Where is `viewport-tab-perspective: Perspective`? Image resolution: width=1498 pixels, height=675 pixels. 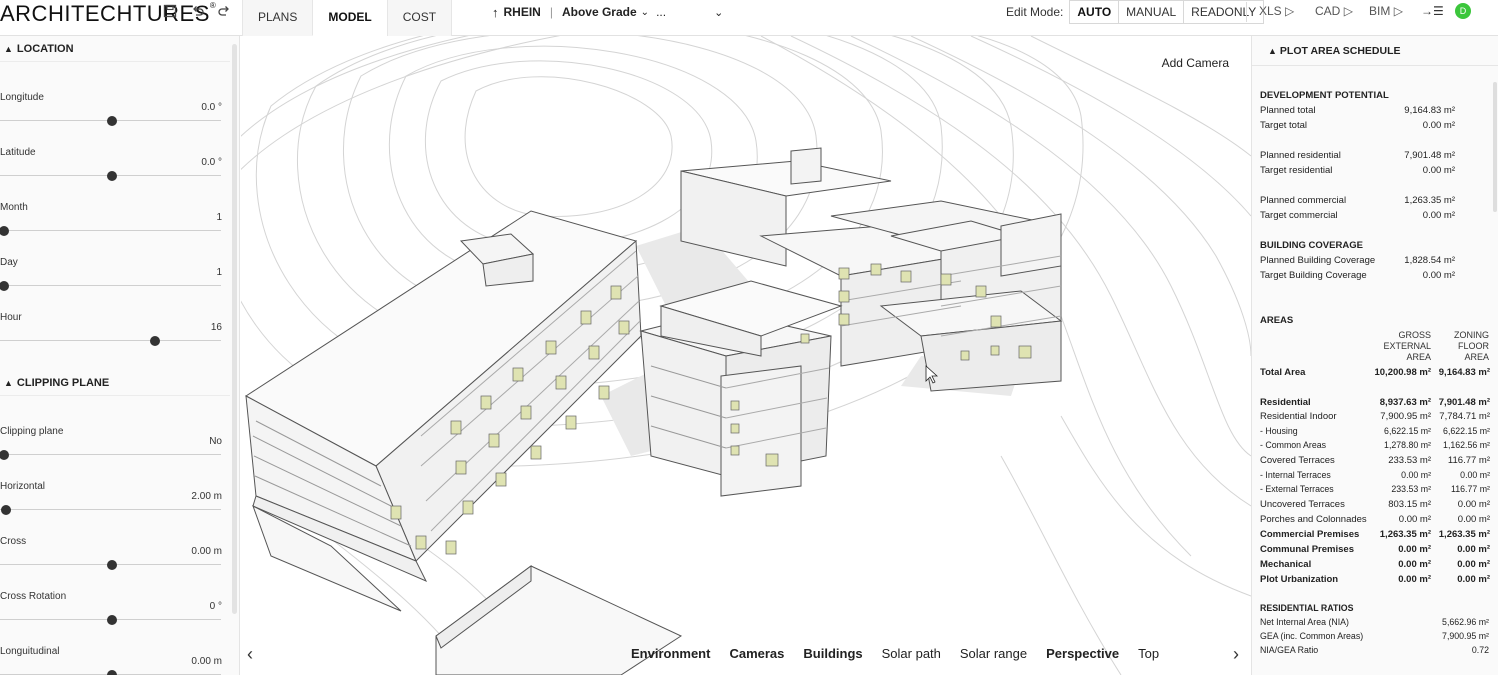 viewport-tab-perspective: Perspective is located at coordinates (1082, 653).